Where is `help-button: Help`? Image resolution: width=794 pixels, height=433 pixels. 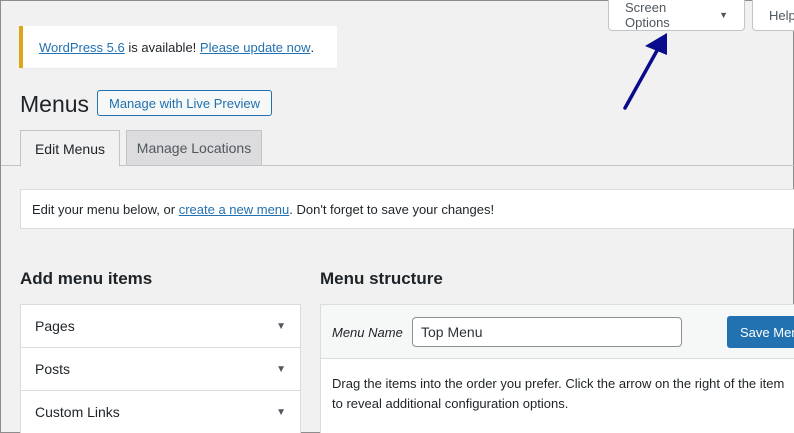
help-button: Help is located at coordinates (773, 15).